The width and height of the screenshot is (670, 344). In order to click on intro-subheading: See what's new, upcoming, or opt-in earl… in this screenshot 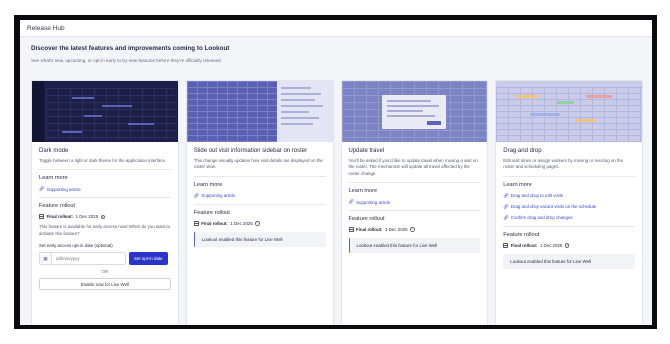, I will do `click(126, 60)`.